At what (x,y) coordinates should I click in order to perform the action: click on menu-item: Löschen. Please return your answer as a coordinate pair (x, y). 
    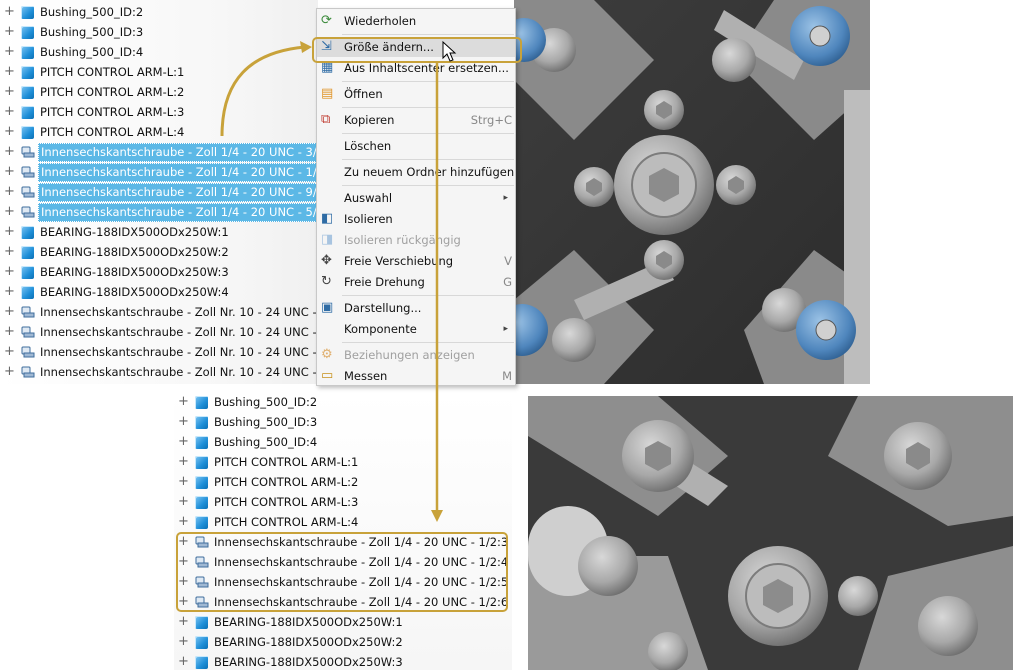
    Looking at the image, I should click on (416, 146).